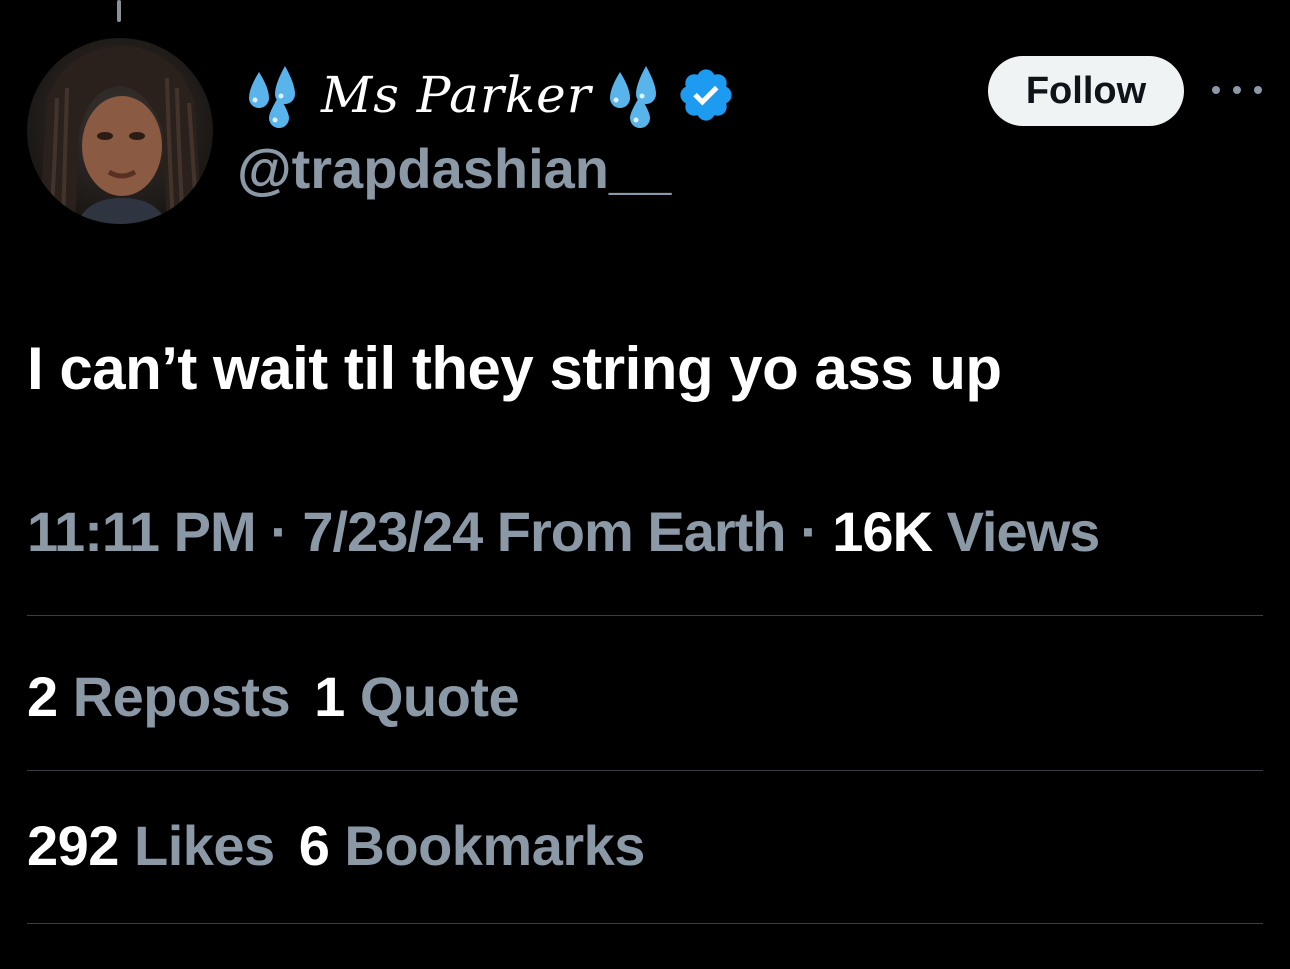 This screenshot has height=969, width=1290. Describe the element at coordinates (439, 696) in the screenshot. I see `quotes-label: Quote` at that location.